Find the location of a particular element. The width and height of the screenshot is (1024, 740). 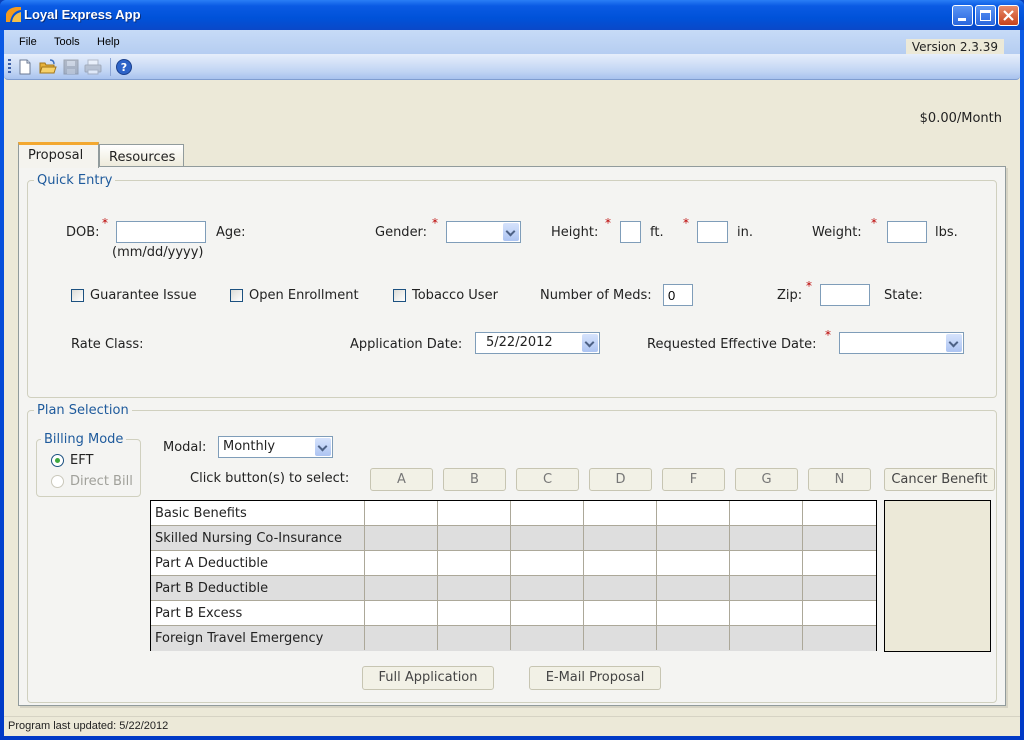

requested-effective-date-select is located at coordinates (901, 343).